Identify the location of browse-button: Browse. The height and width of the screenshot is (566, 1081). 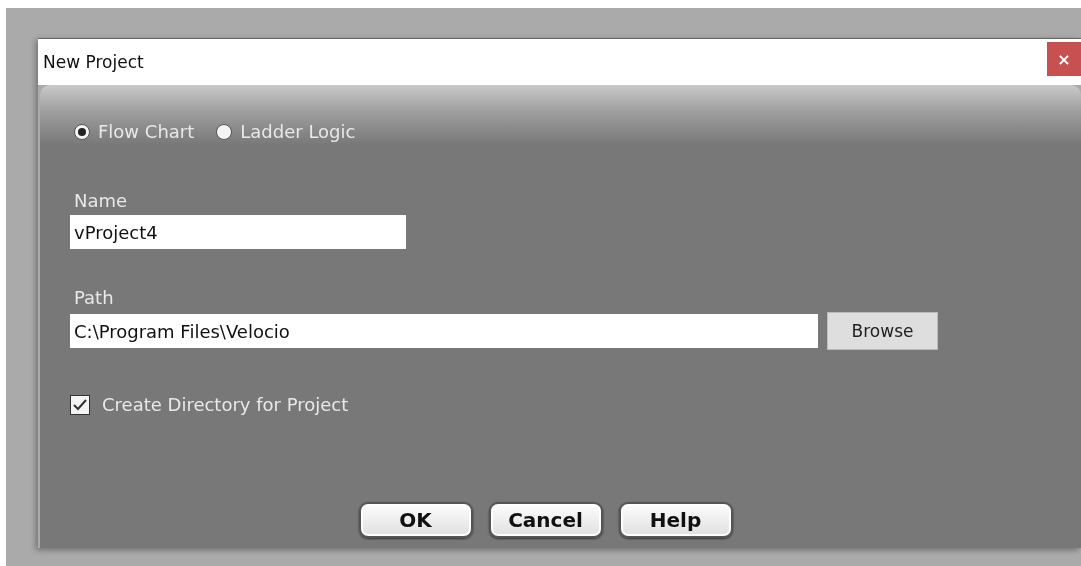
(882, 331).